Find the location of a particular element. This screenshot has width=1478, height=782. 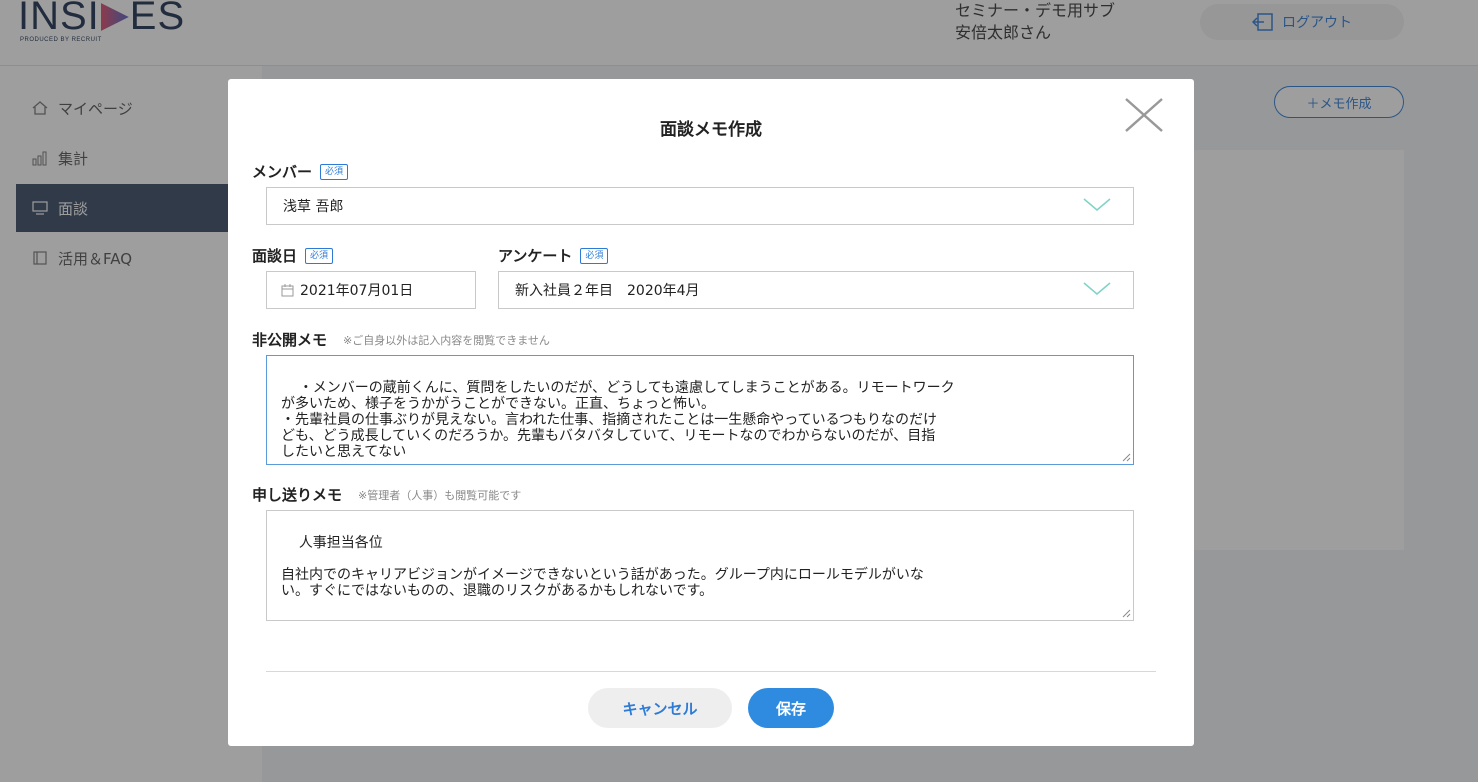

handover-memo-label: 申し送りメモ ※管理者（人事）も閲覧可能です is located at coordinates (386, 494).